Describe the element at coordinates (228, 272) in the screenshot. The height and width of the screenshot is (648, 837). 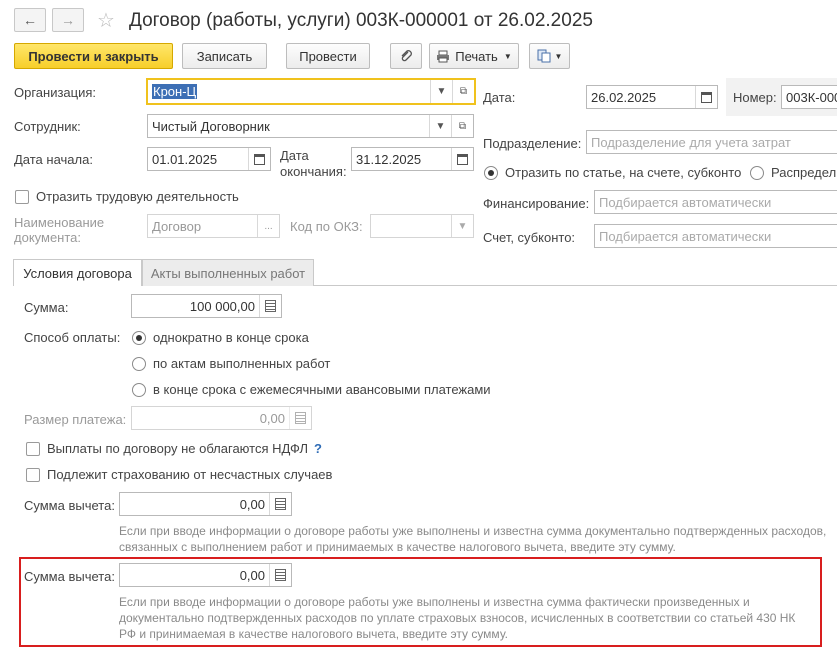
I see `tab-work-acts: Акты выполненных работ` at that location.